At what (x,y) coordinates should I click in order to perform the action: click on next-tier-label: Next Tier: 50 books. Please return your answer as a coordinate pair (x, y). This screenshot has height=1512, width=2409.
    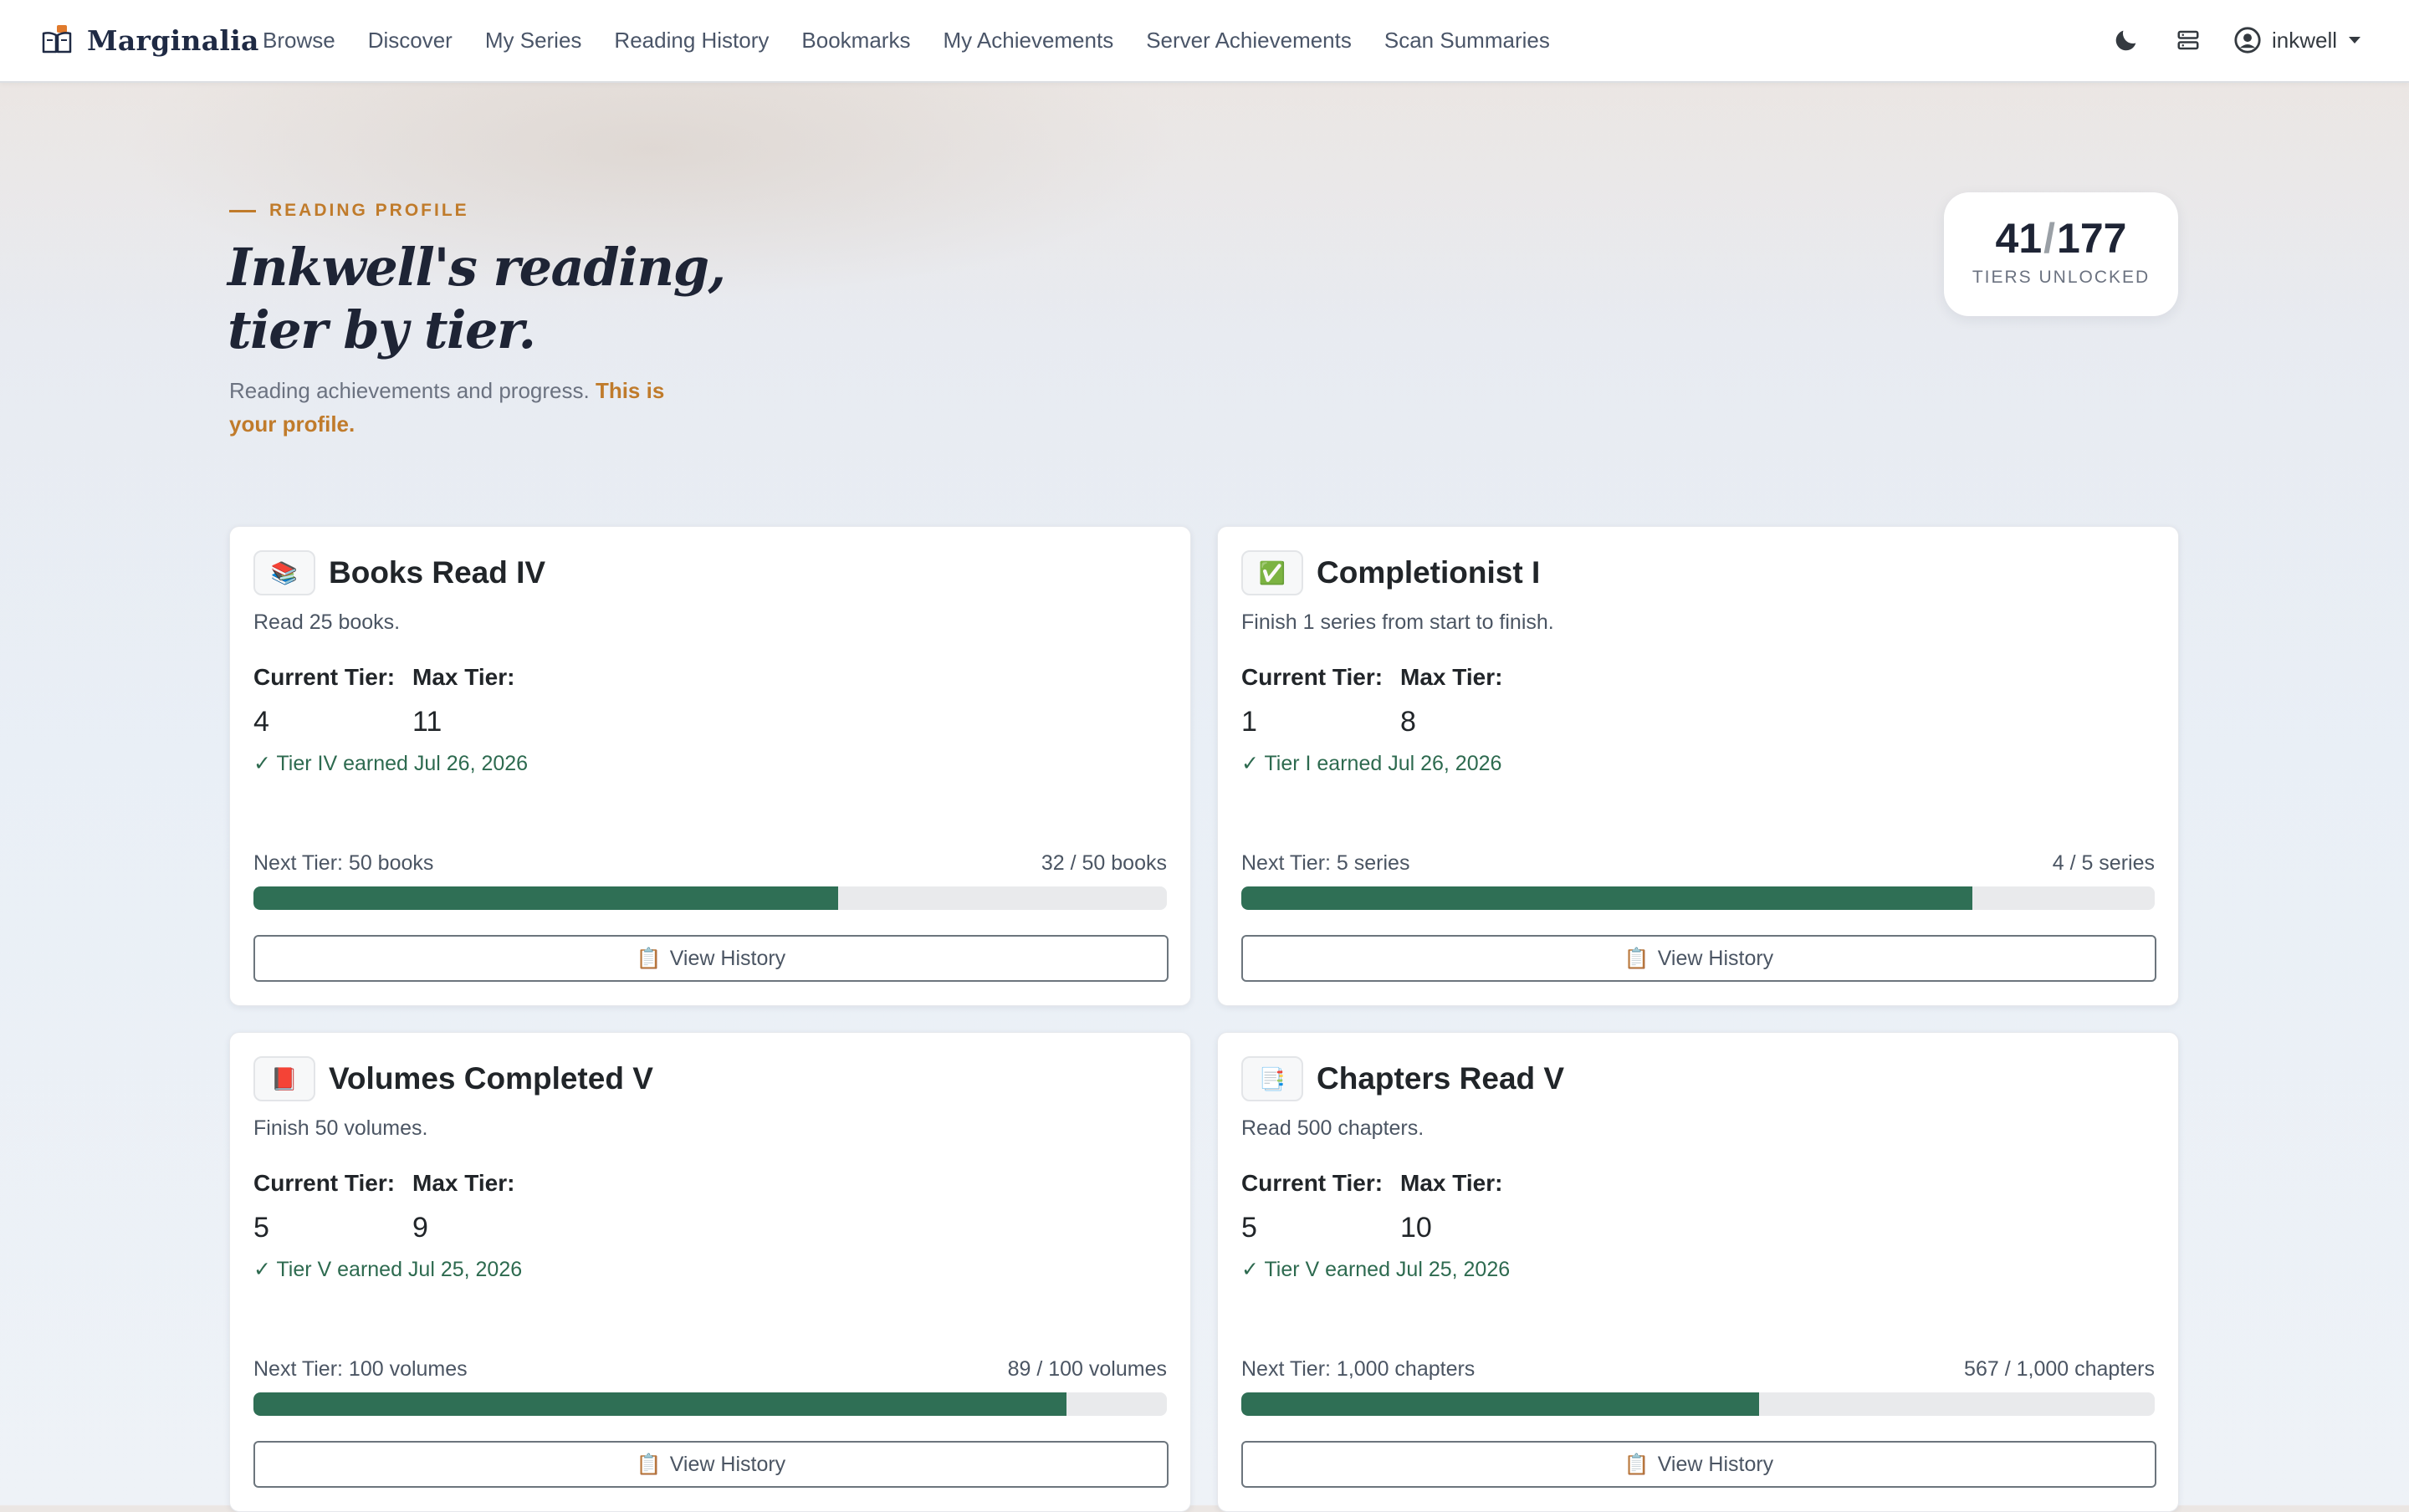
    Looking at the image, I should click on (343, 863).